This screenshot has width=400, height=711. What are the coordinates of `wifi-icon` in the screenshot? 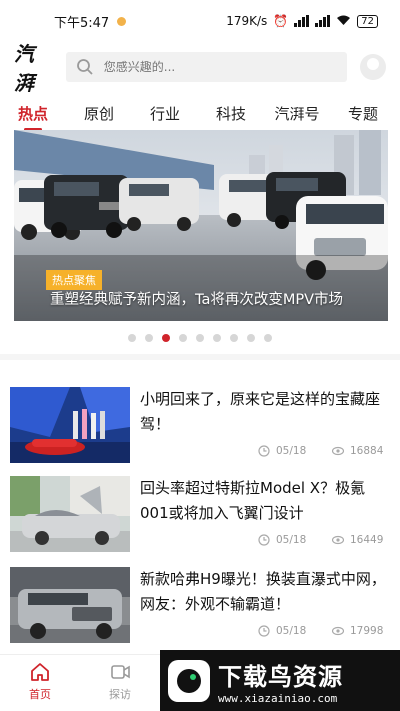 It's located at (343, 21).